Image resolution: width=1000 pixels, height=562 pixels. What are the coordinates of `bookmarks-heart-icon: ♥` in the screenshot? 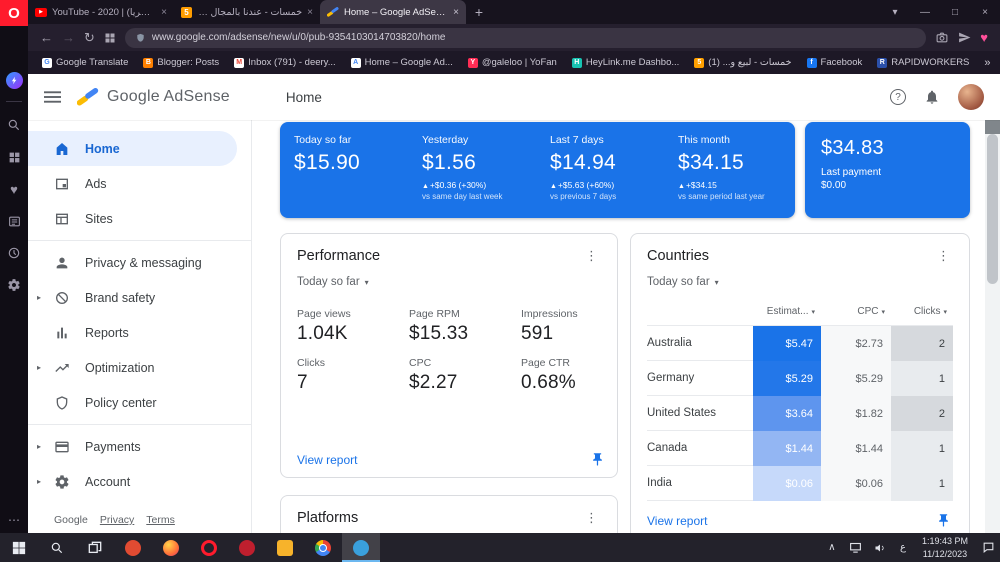 It's located at (14, 189).